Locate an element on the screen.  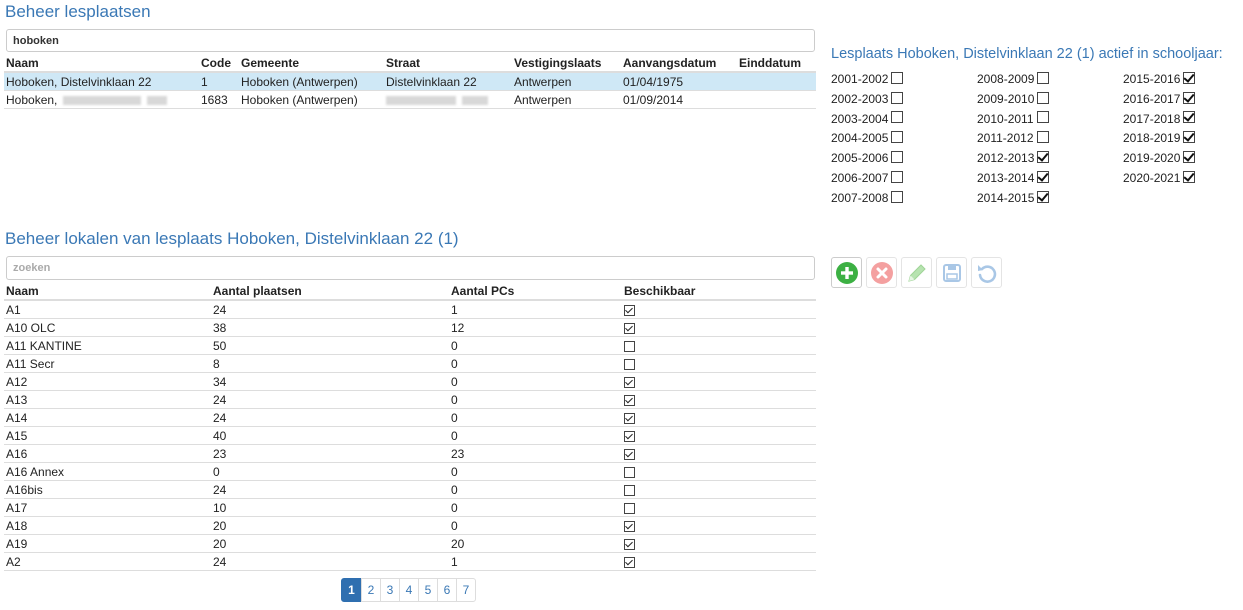
add-button is located at coordinates (846, 272).